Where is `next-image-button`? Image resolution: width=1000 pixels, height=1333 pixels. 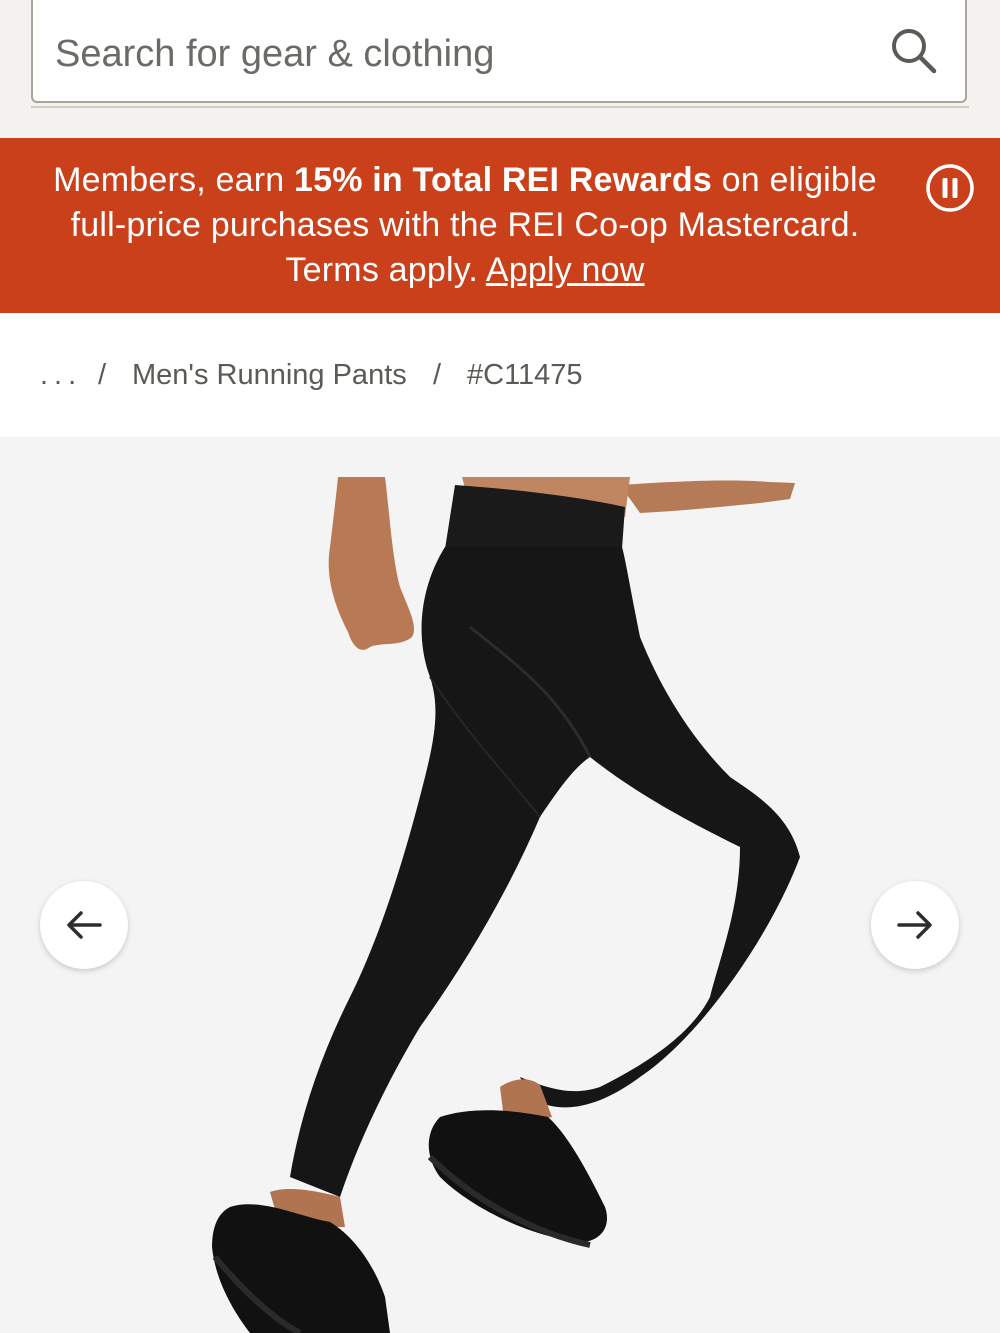 next-image-button is located at coordinates (915, 925).